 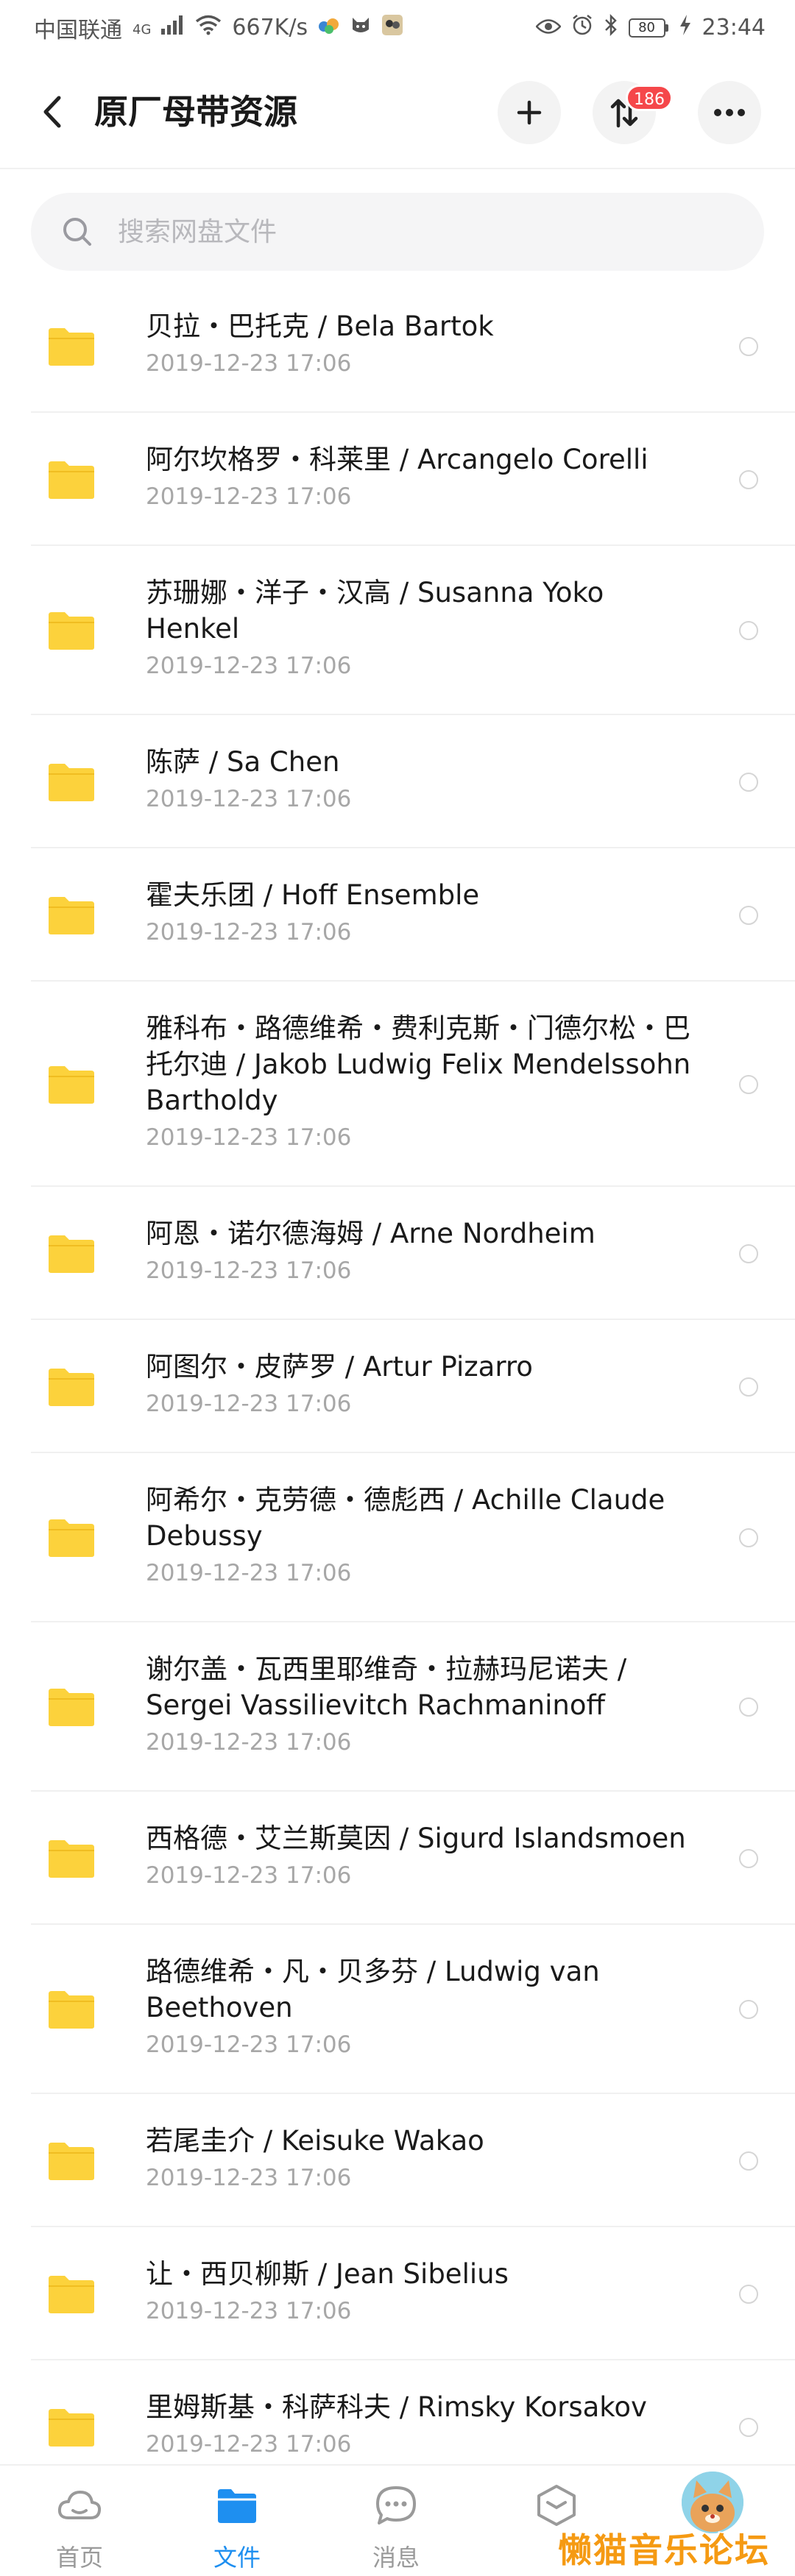 I want to click on more-button, so click(x=729, y=112).